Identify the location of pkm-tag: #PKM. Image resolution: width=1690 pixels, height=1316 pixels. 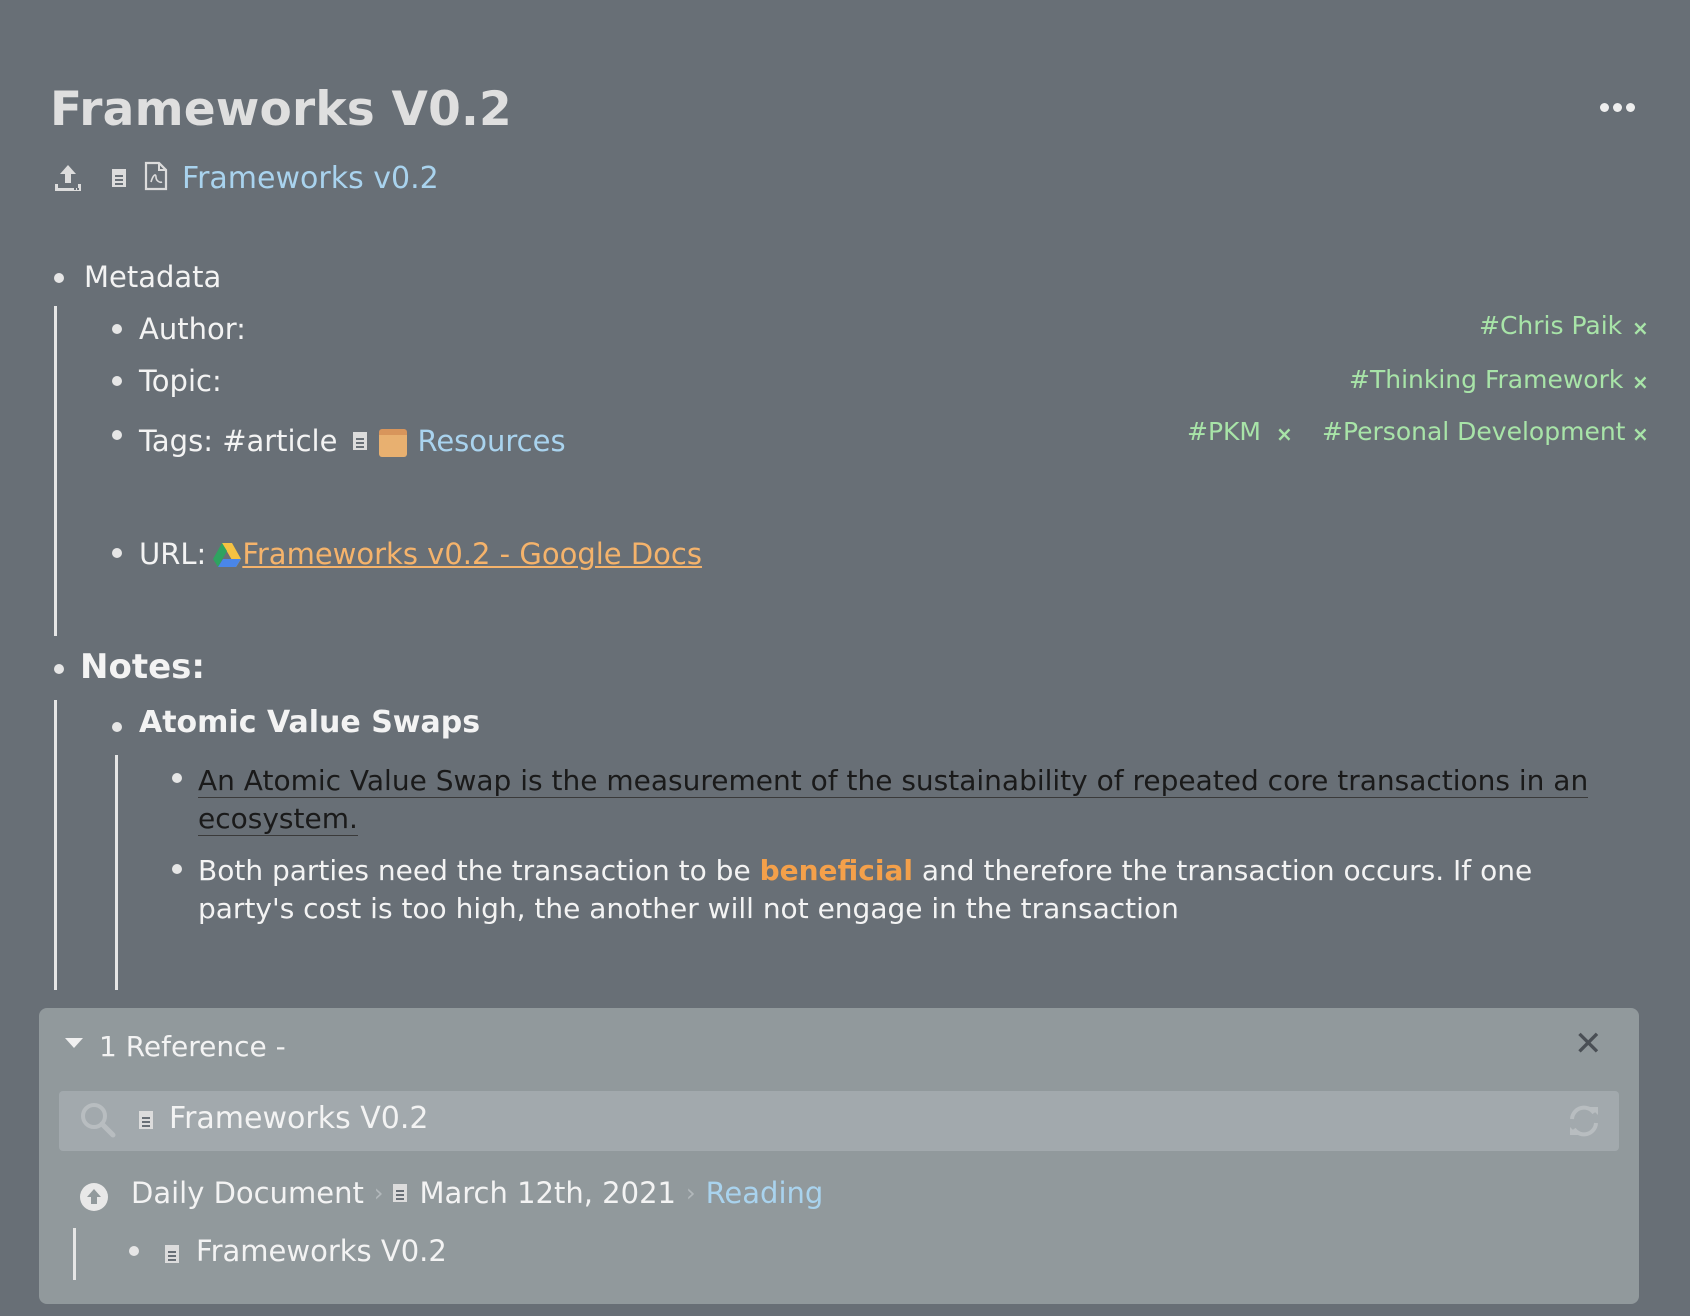
(1224, 431).